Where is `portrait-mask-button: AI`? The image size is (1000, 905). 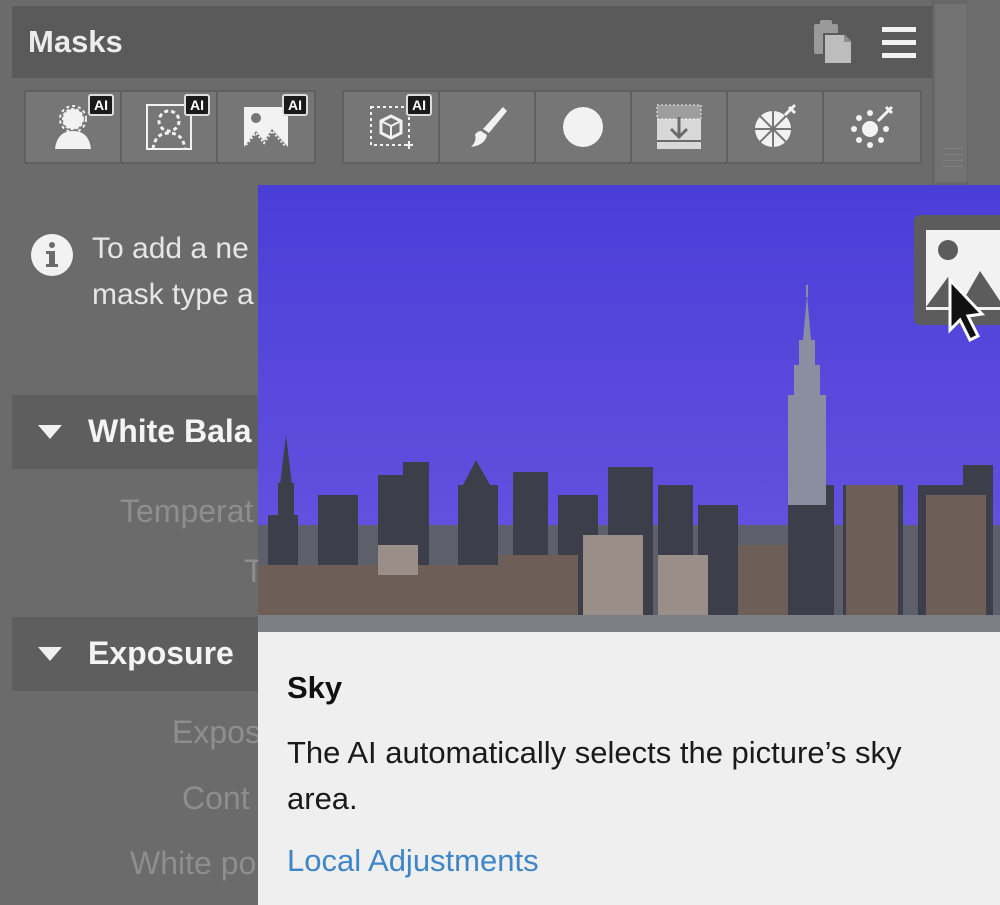
portrait-mask-button: AI is located at coordinates (170, 127).